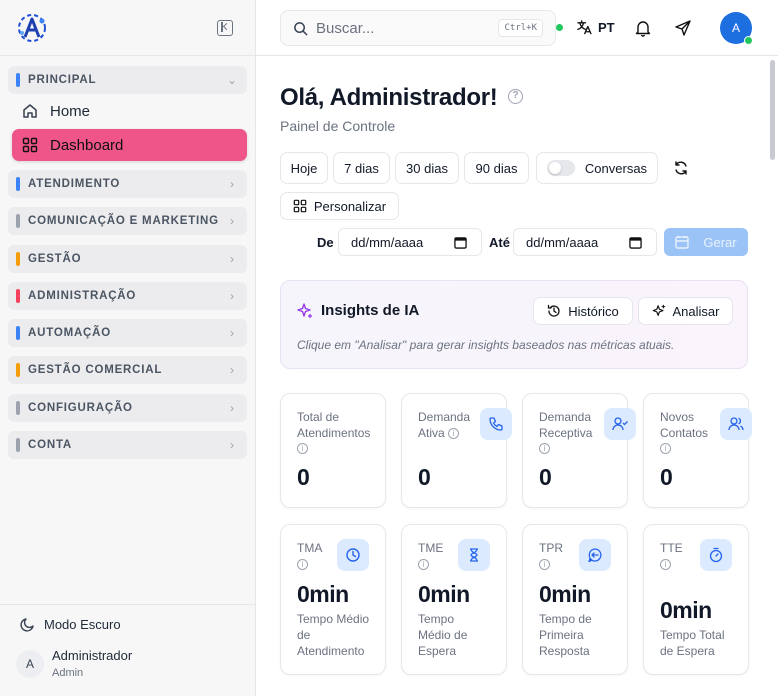  Describe the element at coordinates (716, 555) in the screenshot. I see `timer-icon` at that location.